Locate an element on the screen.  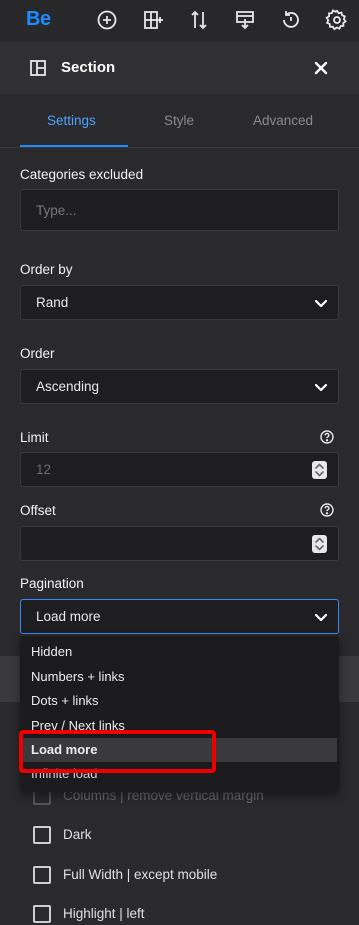
tab-style: Style is located at coordinates (179, 120).